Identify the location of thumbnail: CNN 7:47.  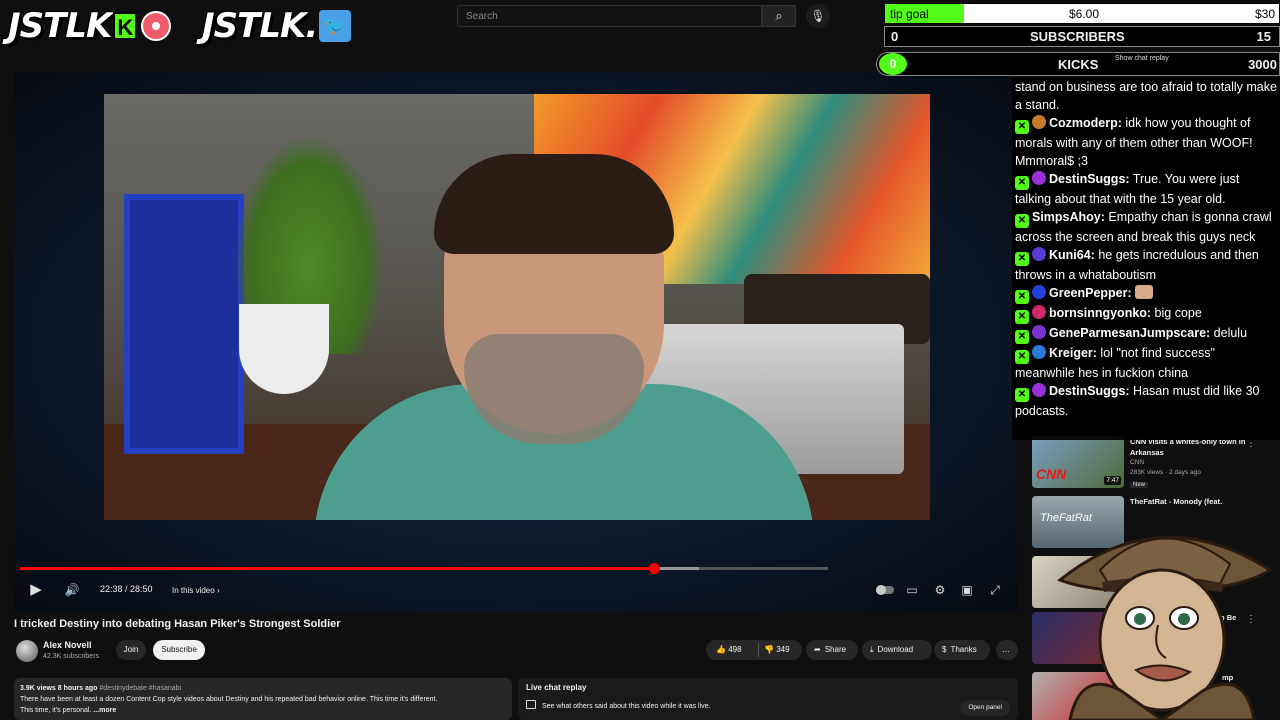
(1078, 462).